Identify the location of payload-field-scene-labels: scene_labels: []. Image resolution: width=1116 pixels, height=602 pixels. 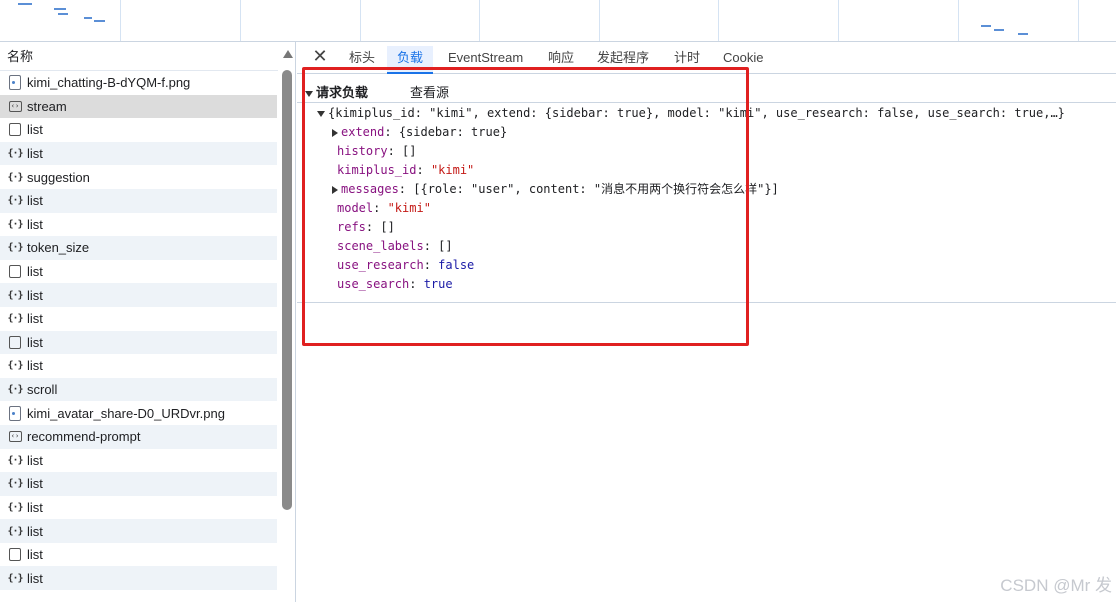
(395, 246).